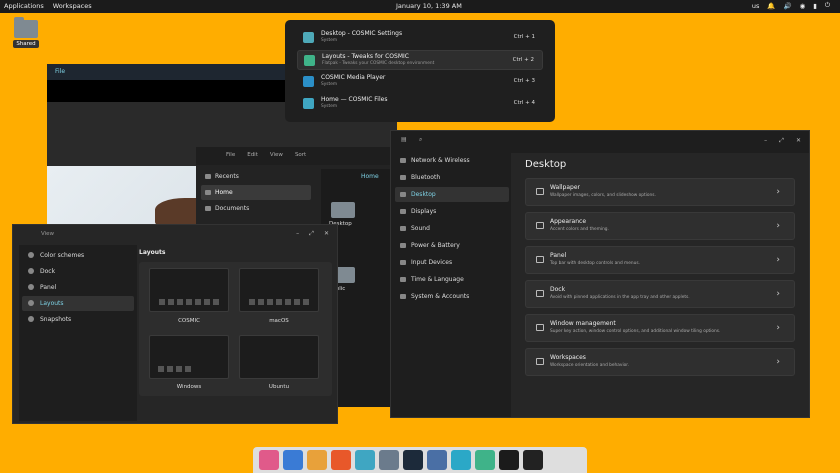  What do you see at coordinates (236, 320) in the screenshot?
I see `layouts-panel: Layouts COSMIC macOS Windows Ubuntu` at bounding box center [236, 320].